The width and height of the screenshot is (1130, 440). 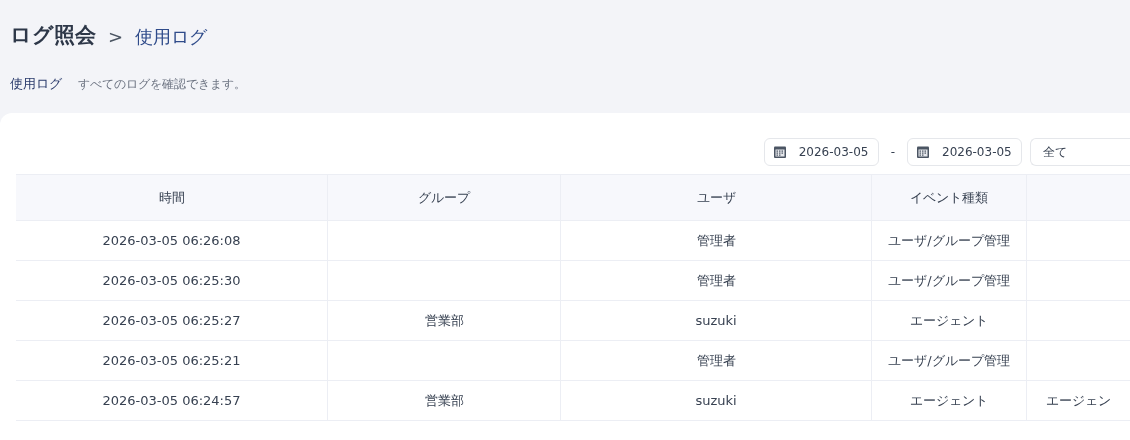 What do you see at coordinates (162, 84) in the screenshot?
I see `section-description: すべてのログを確認できます。` at bounding box center [162, 84].